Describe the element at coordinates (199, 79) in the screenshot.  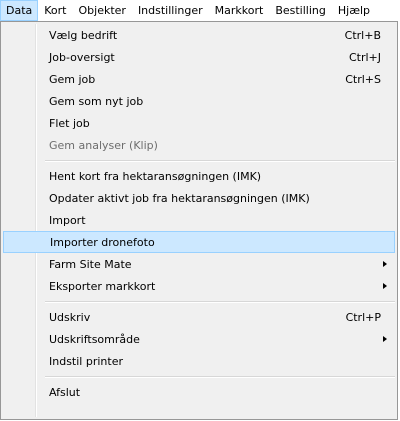
I see `menu-item-gem-job: Gem job Ctrl+S` at that location.